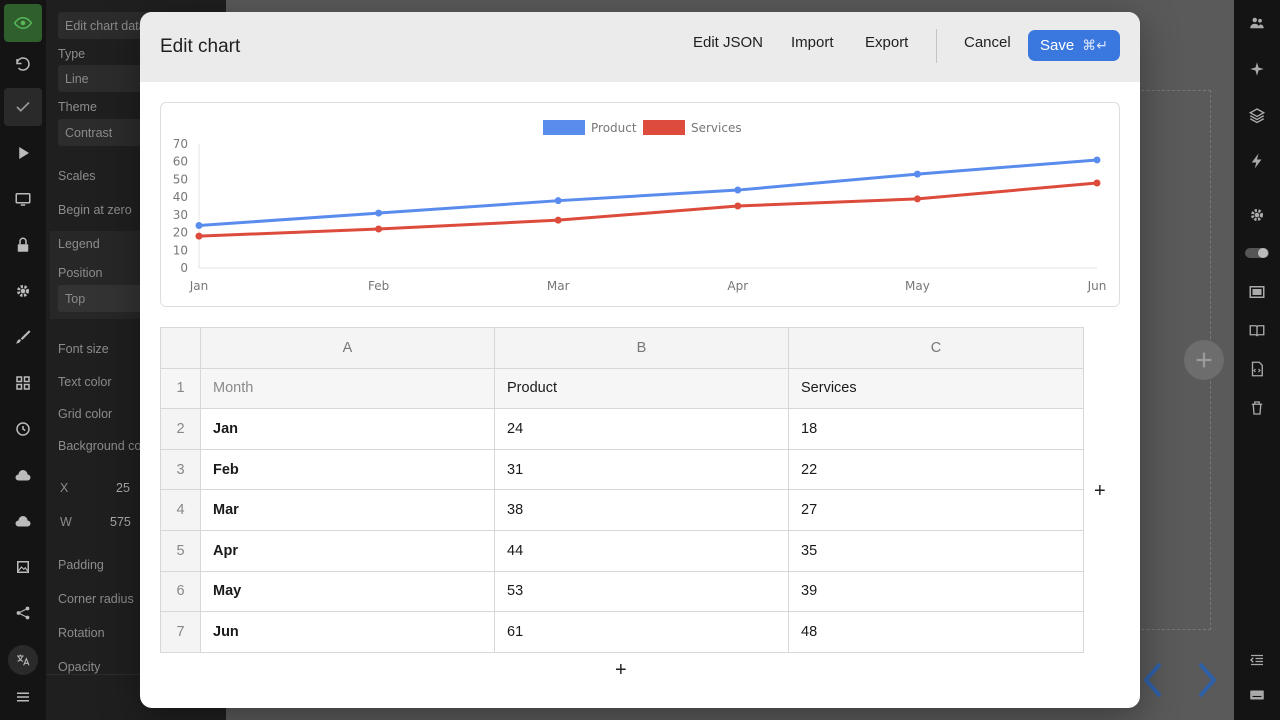 Image resolution: width=1280 pixels, height=720 pixels. What do you see at coordinates (180, 469) in the screenshot?
I see `row-number: 3` at bounding box center [180, 469].